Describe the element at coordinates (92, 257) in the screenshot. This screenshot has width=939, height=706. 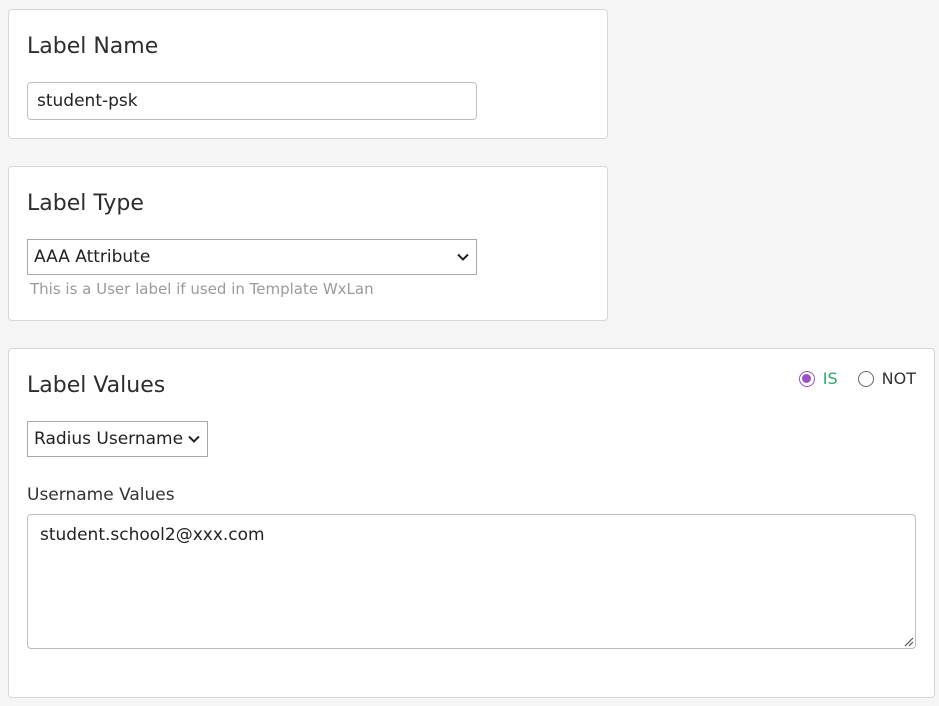
I see `label-type-selected-value: AAA Attribute` at that location.